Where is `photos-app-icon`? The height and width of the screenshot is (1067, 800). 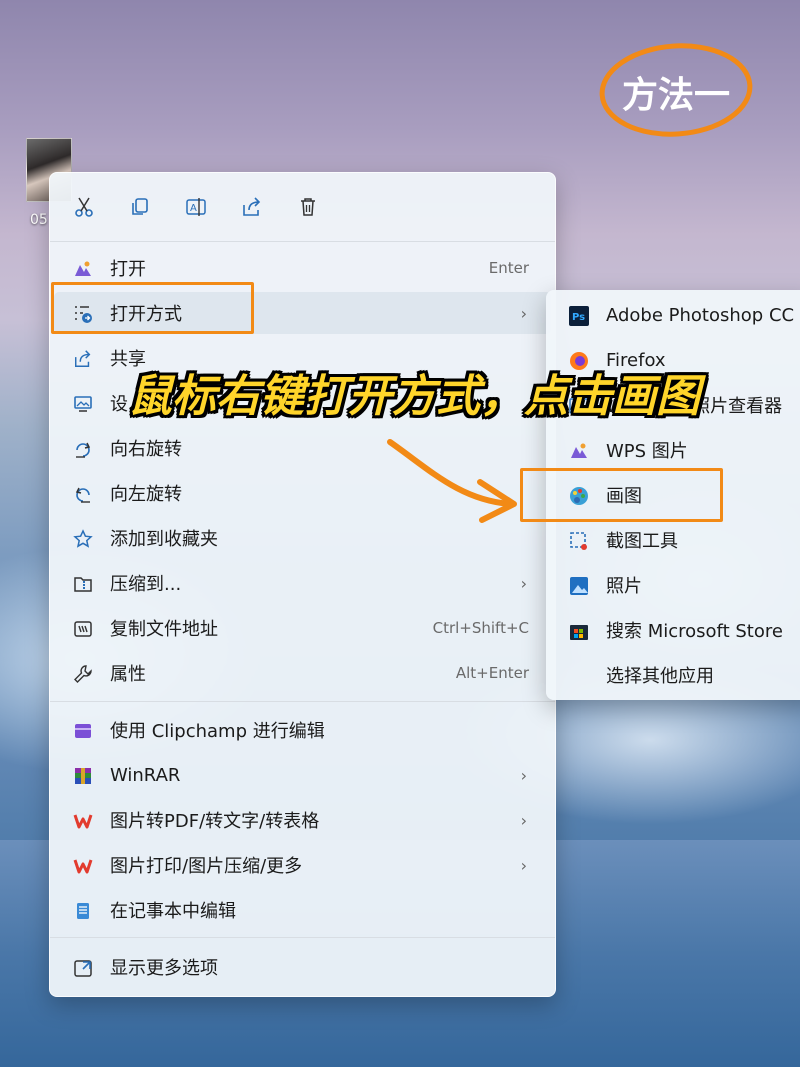
photos-app-icon is located at coordinates (83, 269).